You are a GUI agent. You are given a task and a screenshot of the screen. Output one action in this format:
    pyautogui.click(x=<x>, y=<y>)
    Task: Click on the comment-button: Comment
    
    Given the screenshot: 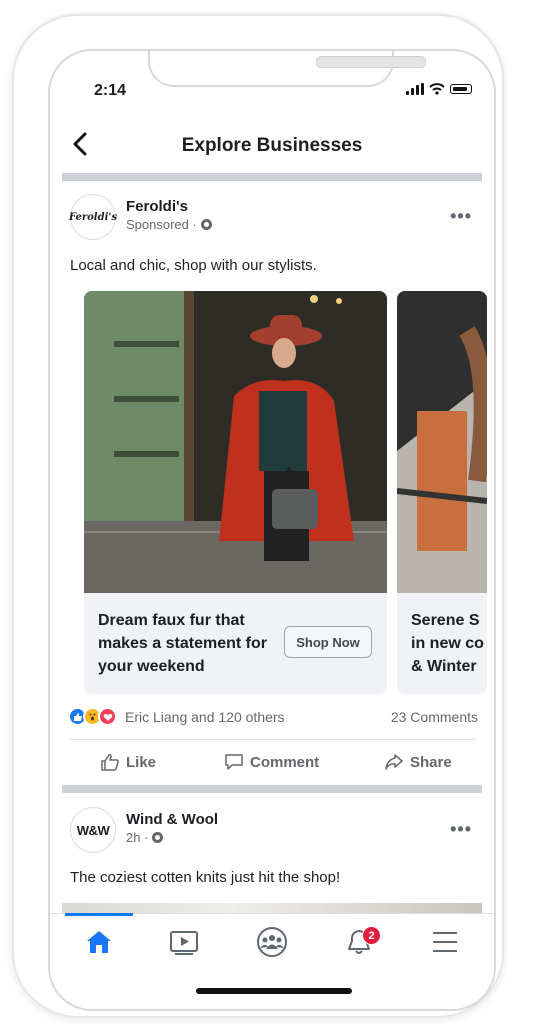 What is the action you would take?
    pyautogui.click(x=271, y=762)
    